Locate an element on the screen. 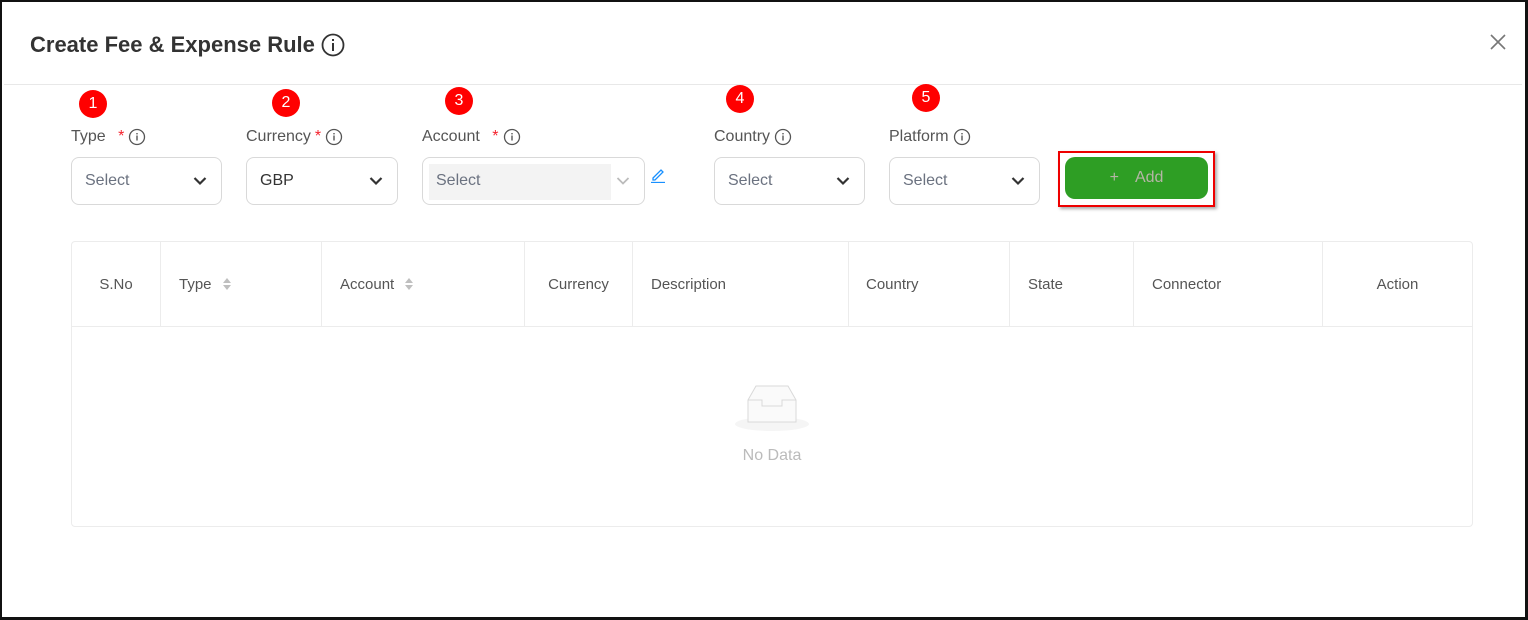 The height and width of the screenshot is (620, 1528). plus-icon: + is located at coordinates (1114, 177).